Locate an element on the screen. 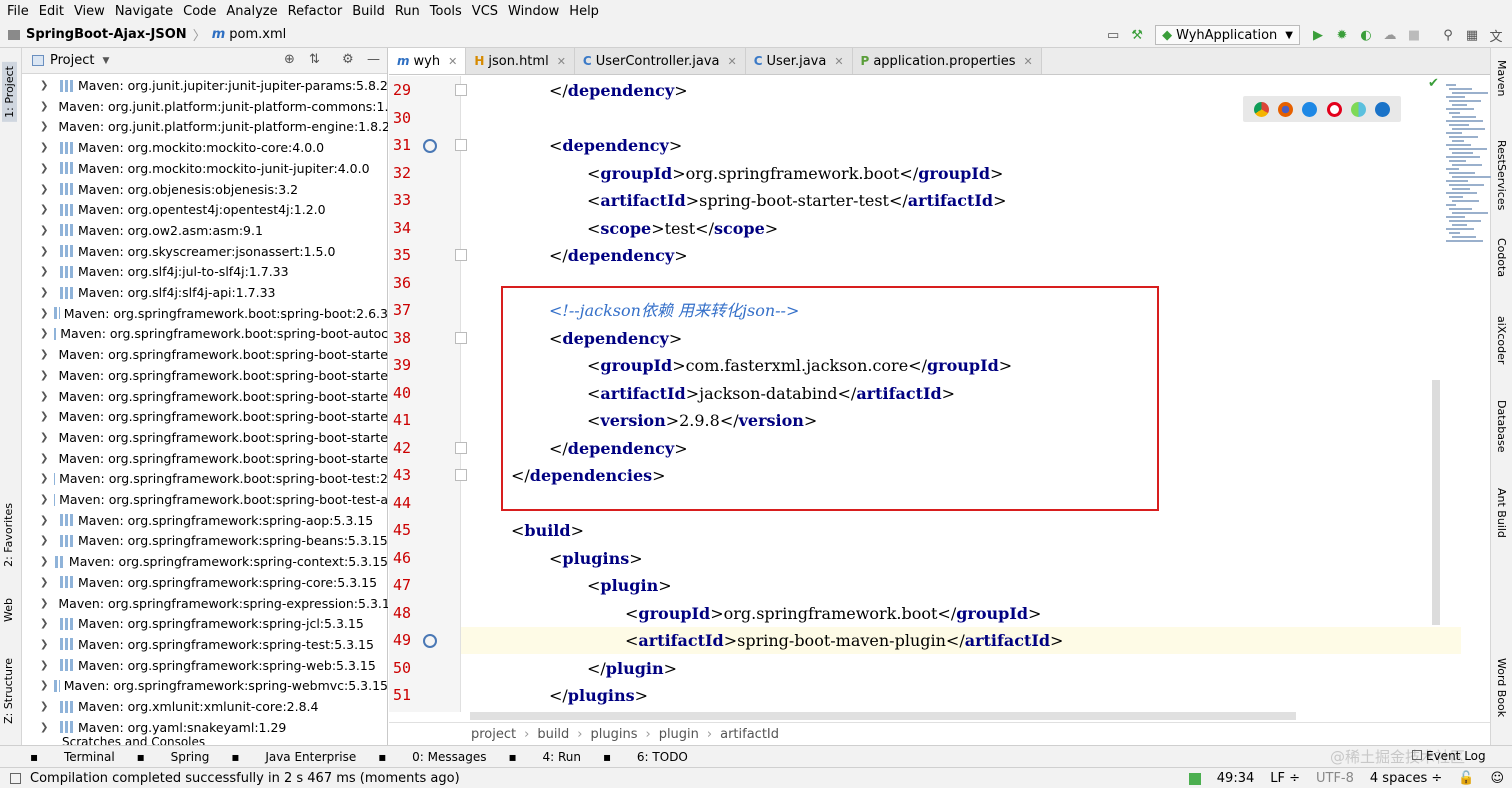 The width and height of the screenshot is (1512, 789). translate-icon: 文 is located at coordinates (1496, 35).